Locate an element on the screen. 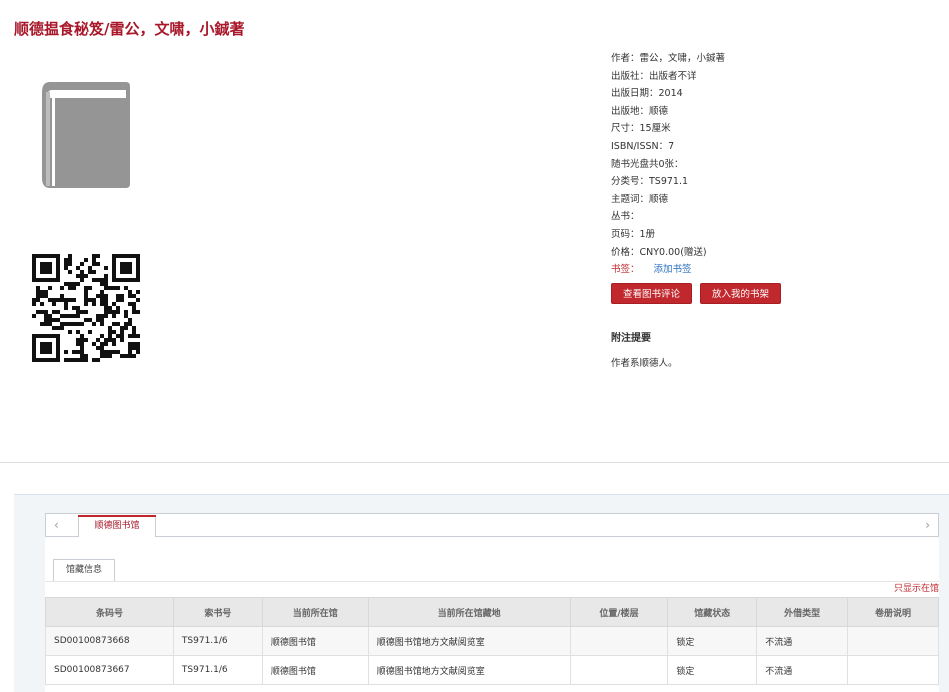  meta-size: 尺寸：15厘米 is located at coordinates (641, 129).